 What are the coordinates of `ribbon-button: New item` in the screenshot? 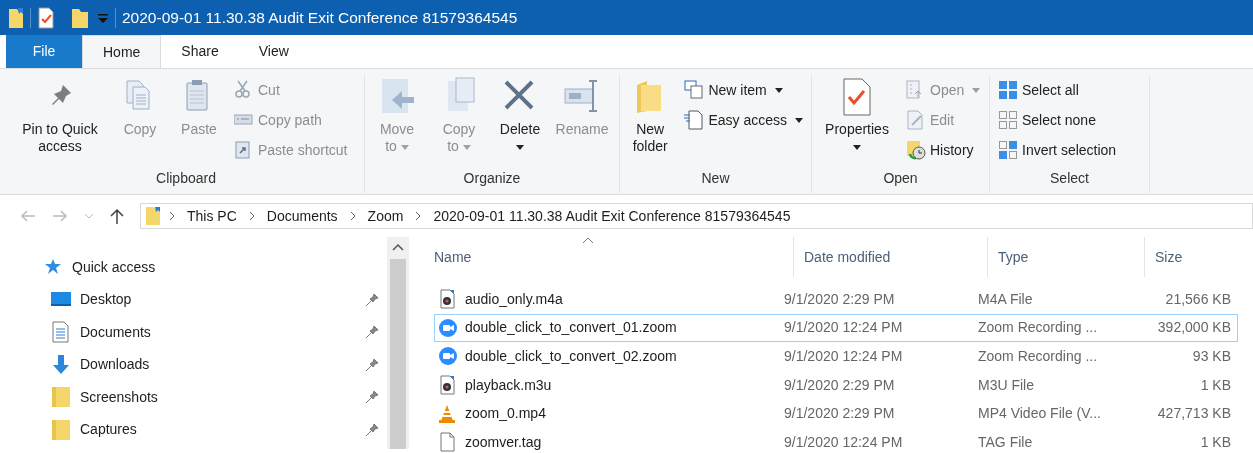 It's located at (743, 90).